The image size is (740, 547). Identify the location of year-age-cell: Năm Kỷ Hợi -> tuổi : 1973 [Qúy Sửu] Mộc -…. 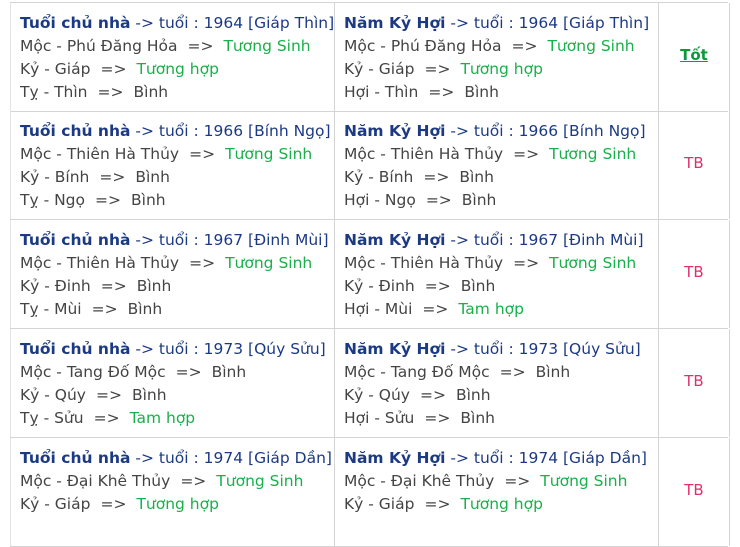
(495, 383).